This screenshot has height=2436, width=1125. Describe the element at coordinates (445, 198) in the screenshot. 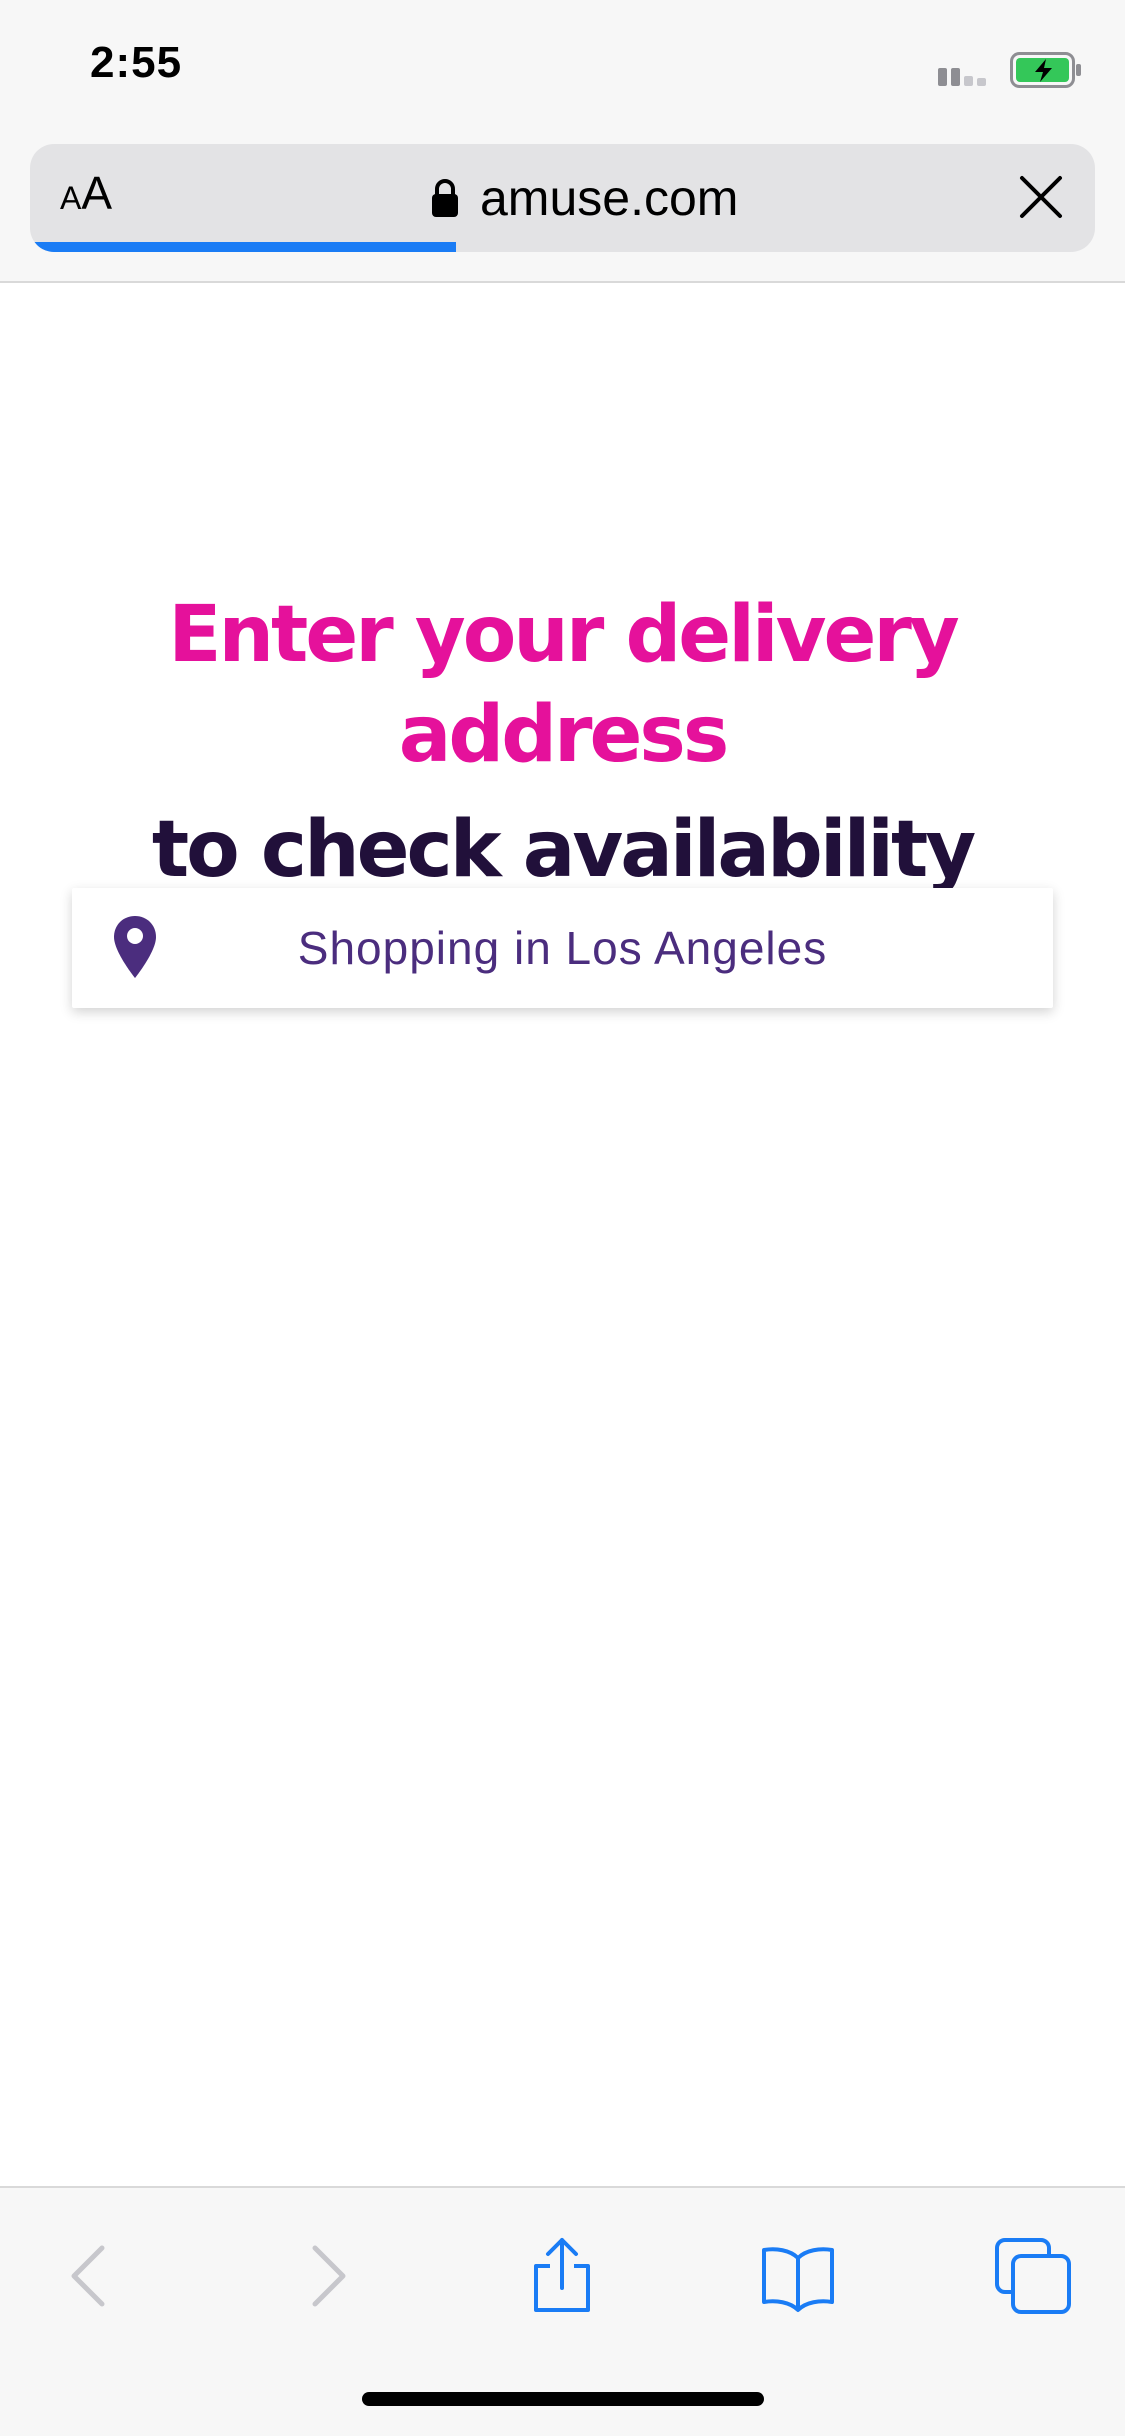

I see `lock-icon` at that location.